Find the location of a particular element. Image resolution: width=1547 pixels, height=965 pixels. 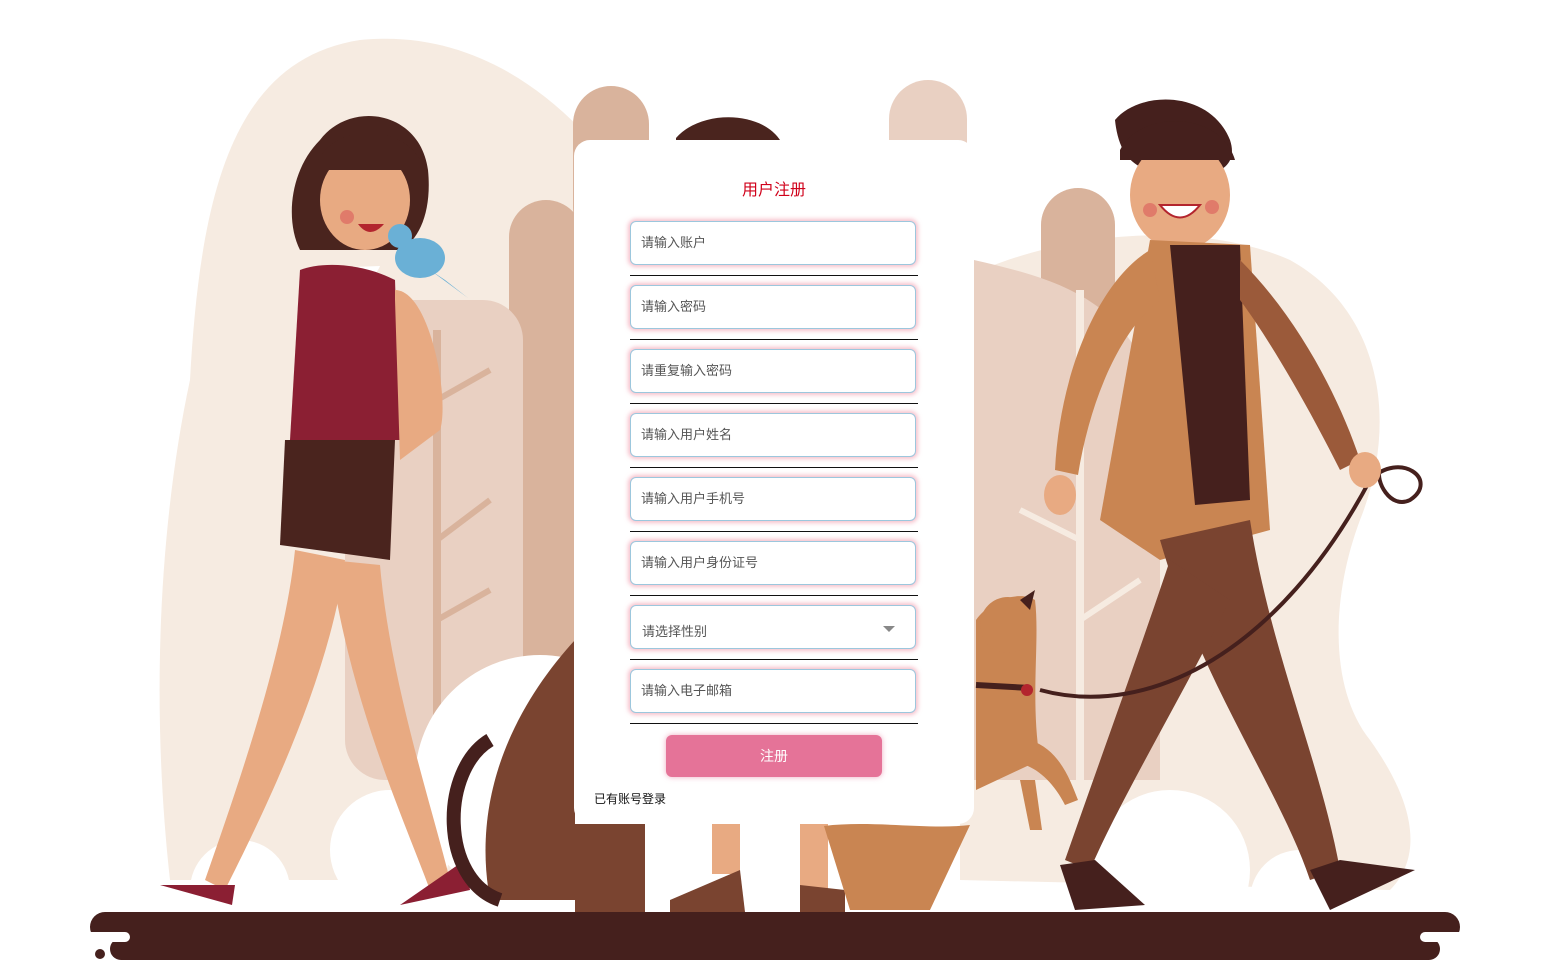

repeat-password-input is located at coordinates (773, 371).